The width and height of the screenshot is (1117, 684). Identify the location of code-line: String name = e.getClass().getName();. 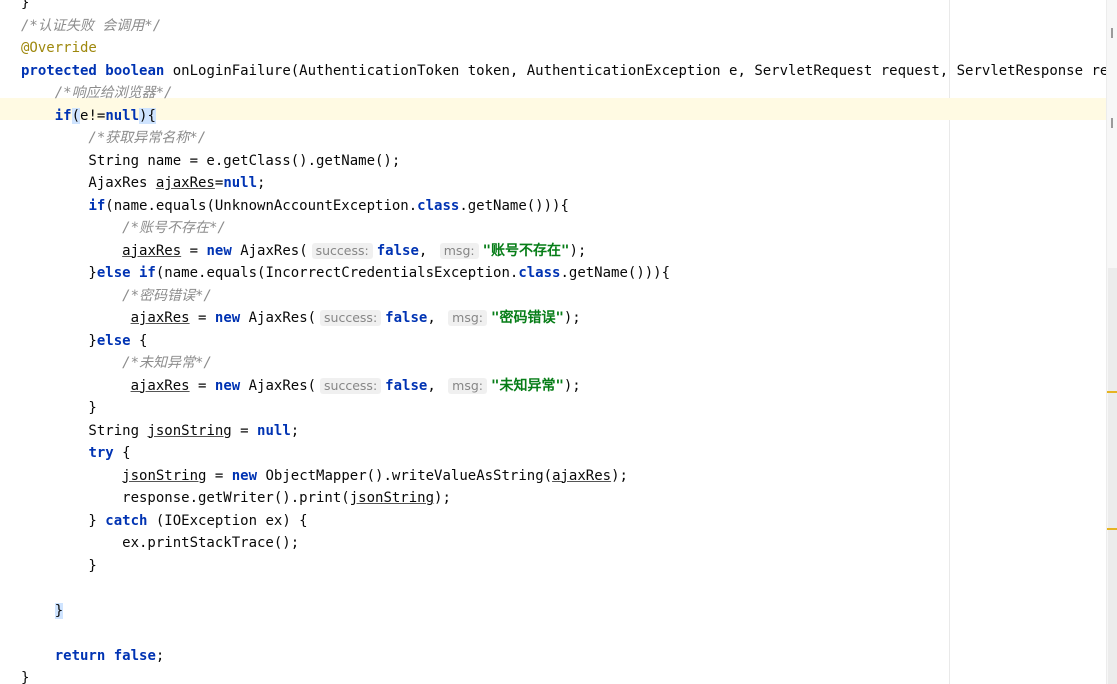
(210, 161).